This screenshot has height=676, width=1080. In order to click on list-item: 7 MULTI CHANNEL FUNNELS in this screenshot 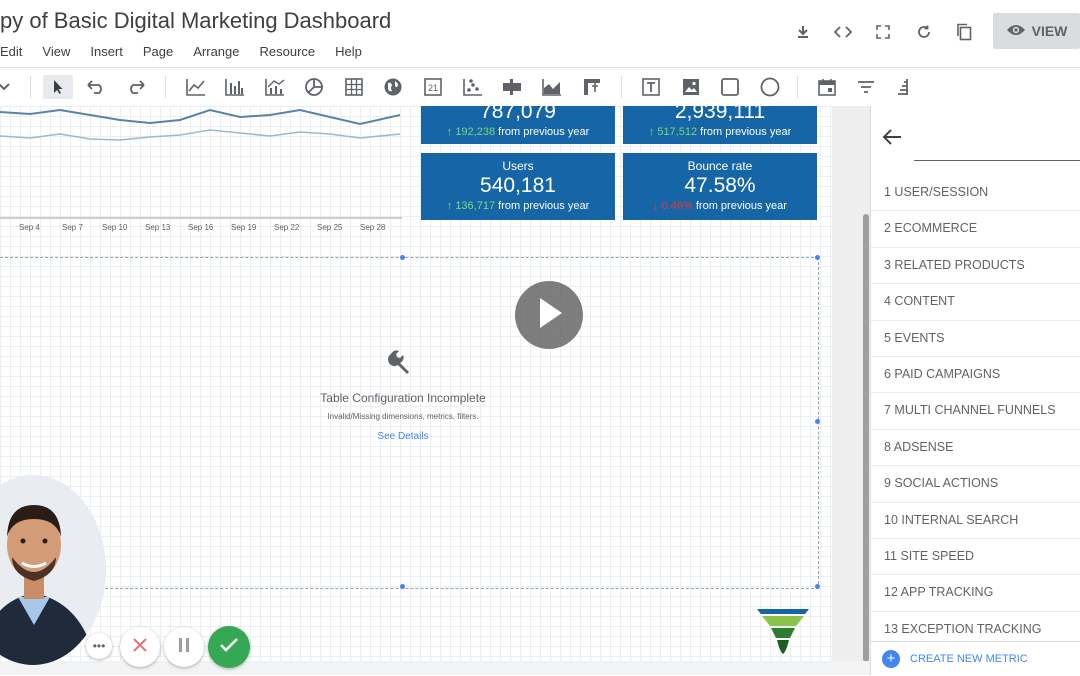, I will do `click(975, 411)`.